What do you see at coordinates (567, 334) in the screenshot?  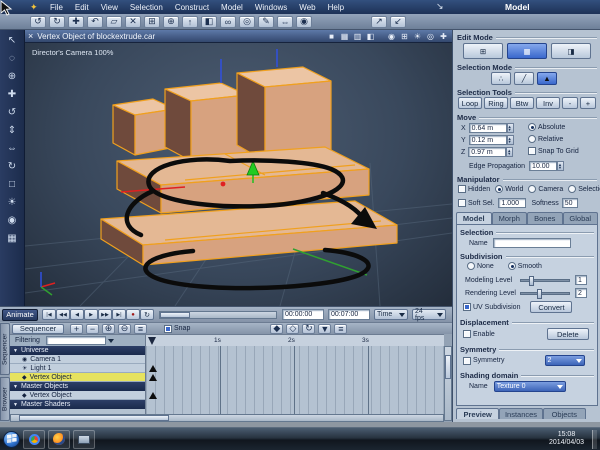 I see `delete-displacement-button: Delete` at bounding box center [567, 334].